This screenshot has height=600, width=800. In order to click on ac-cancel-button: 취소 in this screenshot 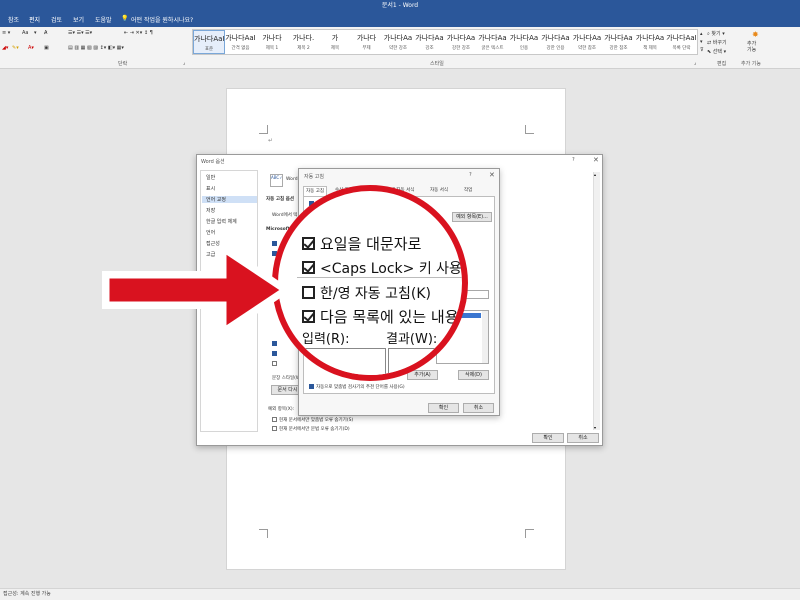, I will do `click(478, 408)`.